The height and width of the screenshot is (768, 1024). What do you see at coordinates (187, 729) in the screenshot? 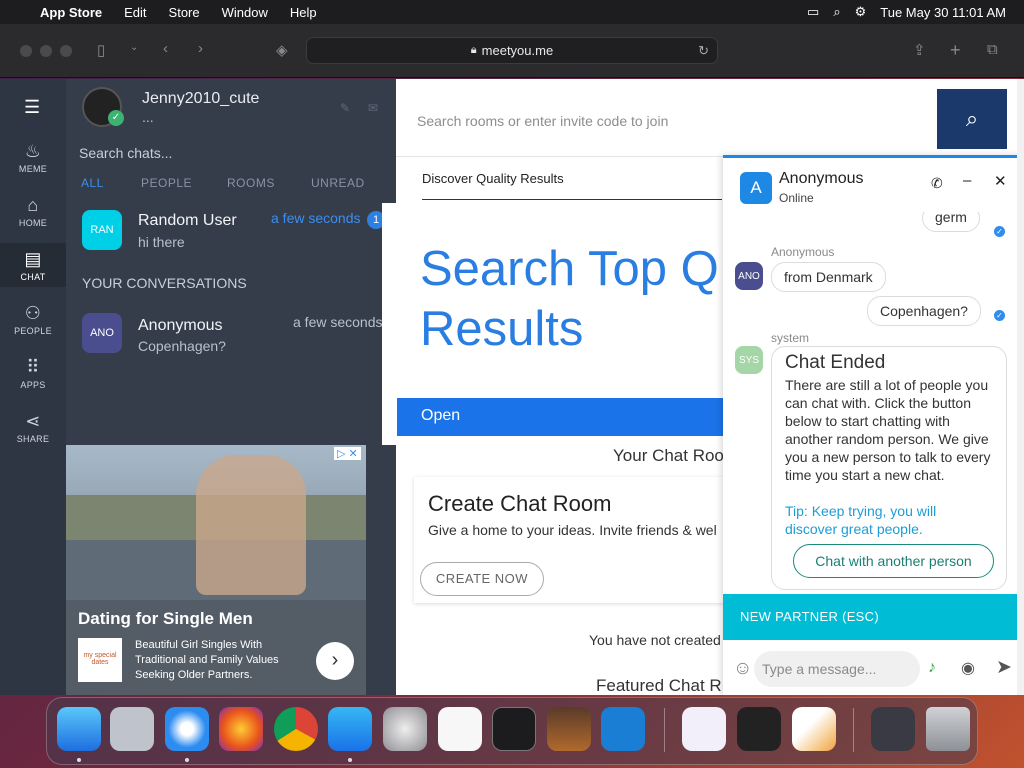
I see `safari-icon` at bounding box center [187, 729].